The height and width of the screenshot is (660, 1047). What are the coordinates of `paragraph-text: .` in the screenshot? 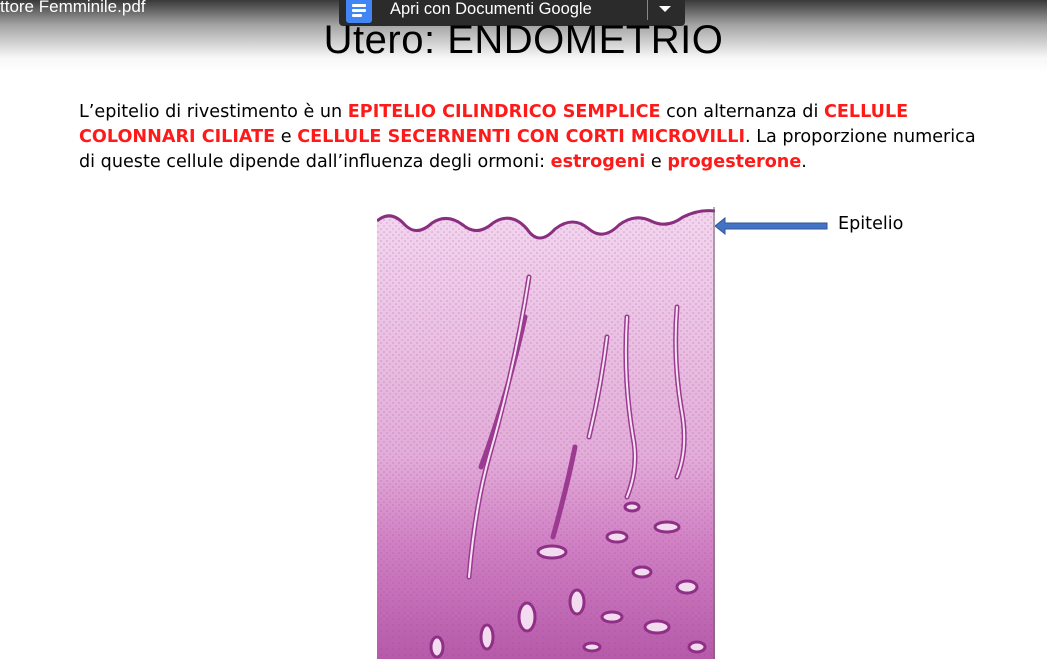 It's located at (804, 162).